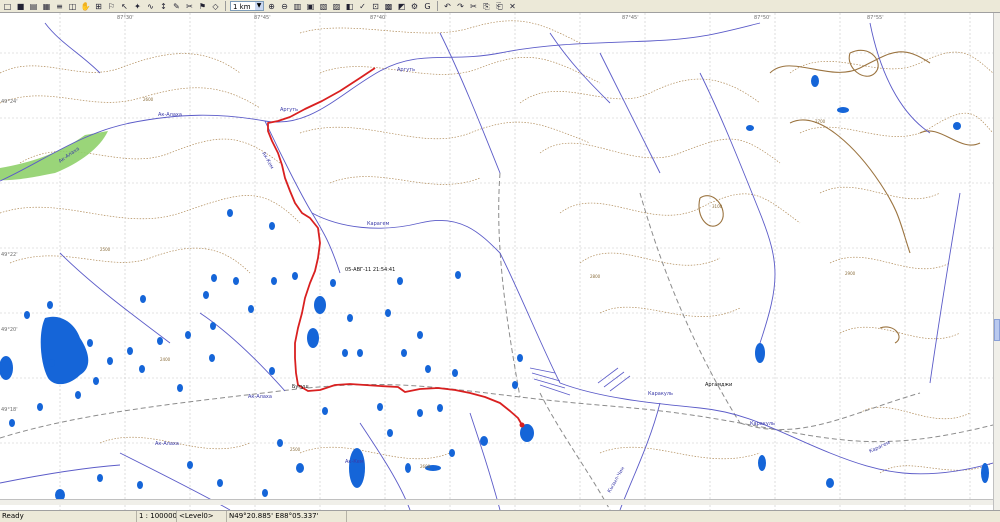 The image size is (1000, 522). I want to click on chevron-down-icon: ▼, so click(259, 6).